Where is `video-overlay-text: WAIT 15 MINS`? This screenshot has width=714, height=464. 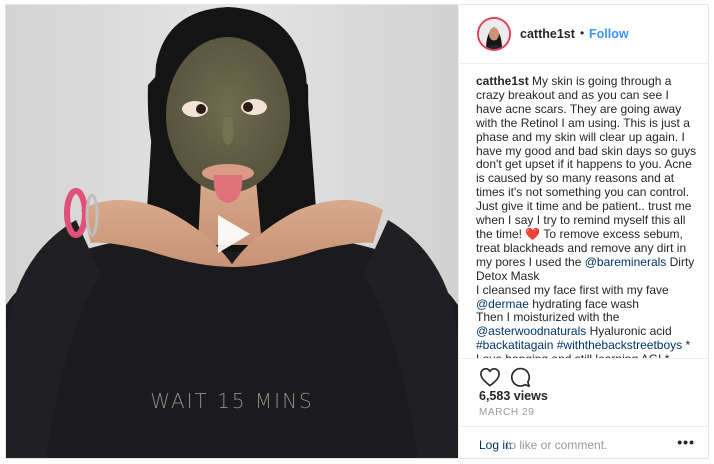 video-overlay-text: WAIT 15 MINS is located at coordinates (232, 401).